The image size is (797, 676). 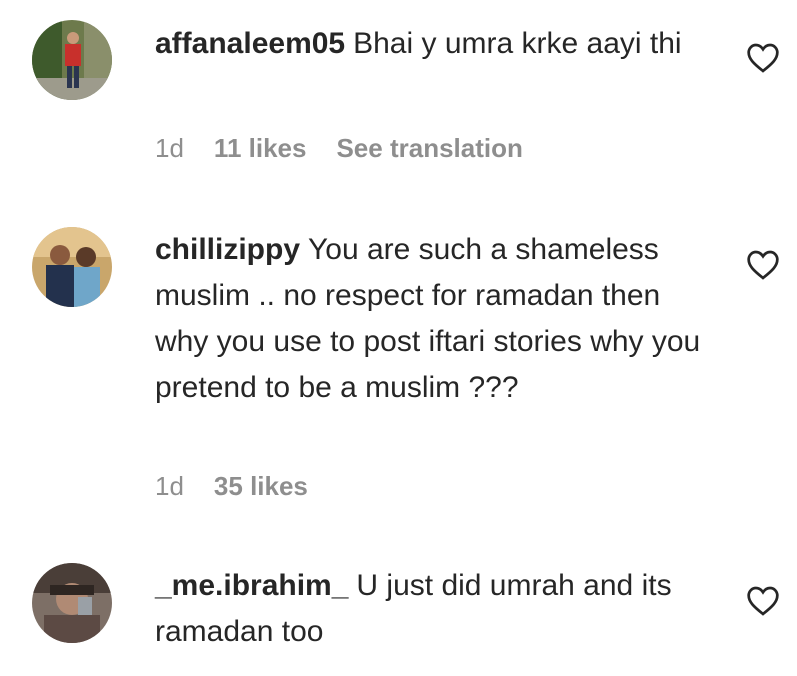 What do you see at coordinates (251, 585) in the screenshot?
I see `comment-username: _me.ibrahim_` at bounding box center [251, 585].